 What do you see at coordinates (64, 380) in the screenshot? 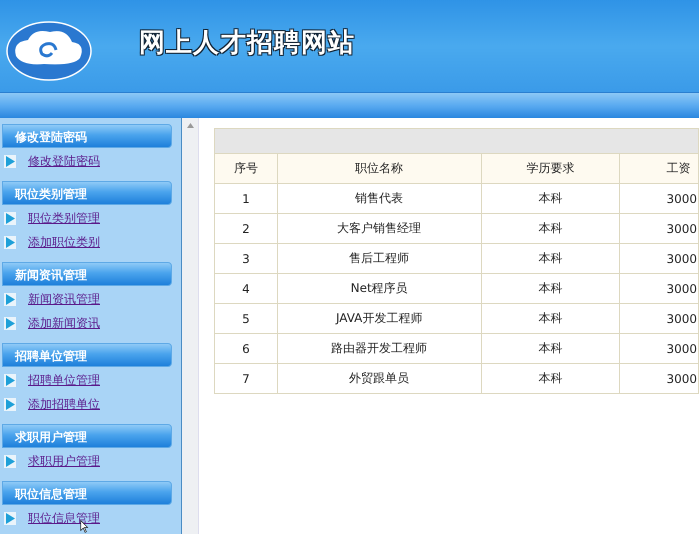
I see `sidebar-link: 招聘单位管理` at bounding box center [64, 380].